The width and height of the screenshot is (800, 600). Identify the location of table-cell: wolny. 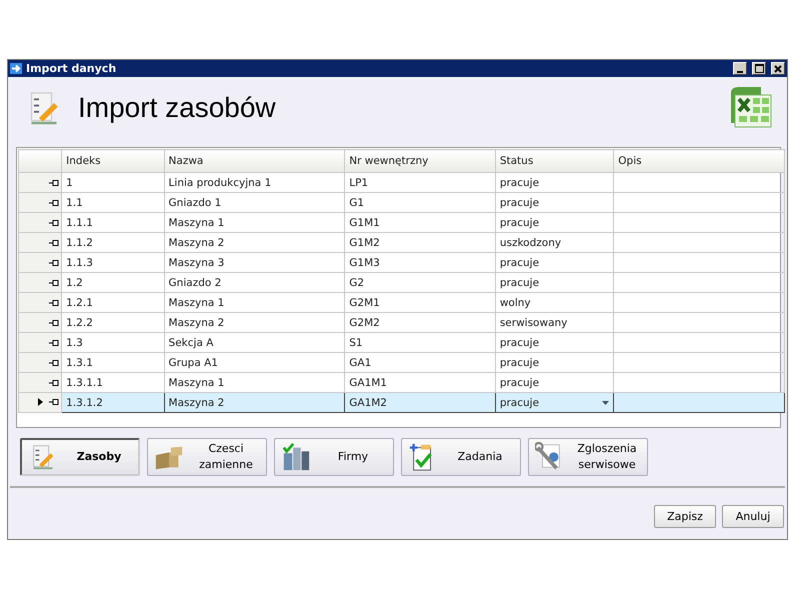
(554, 302).